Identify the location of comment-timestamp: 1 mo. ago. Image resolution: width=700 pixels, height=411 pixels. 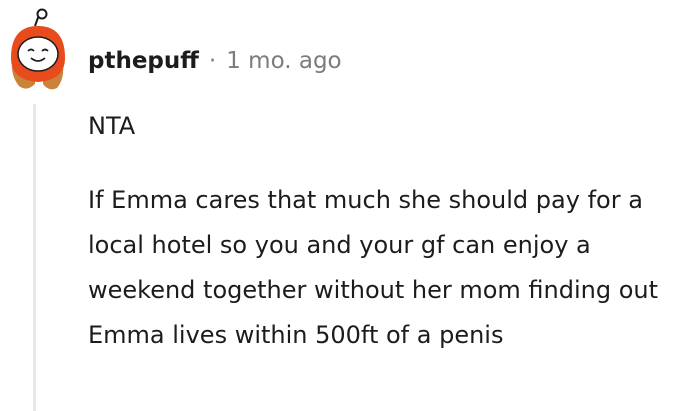
(283, 61).